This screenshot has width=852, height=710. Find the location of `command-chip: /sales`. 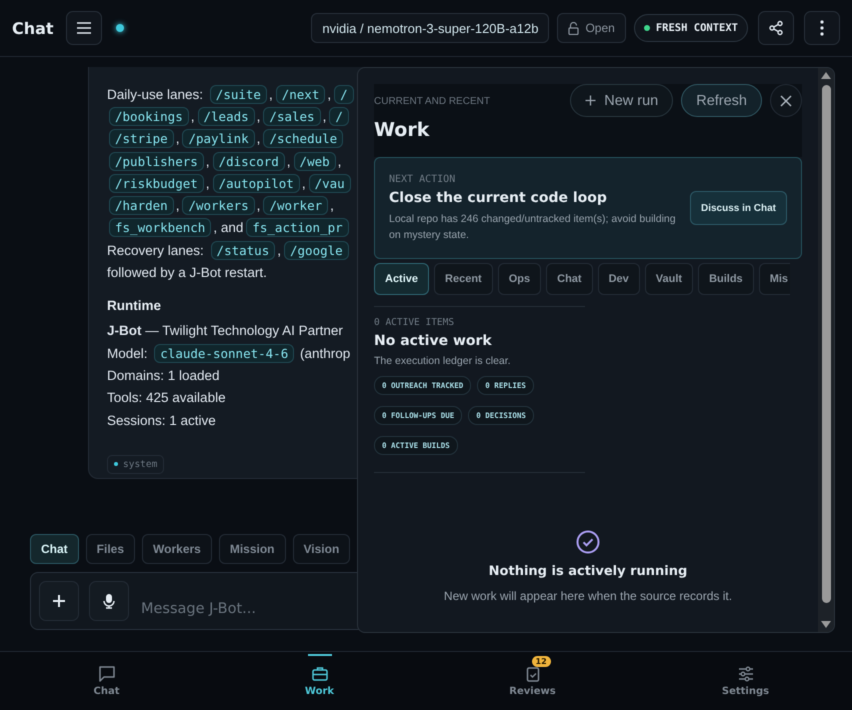

command-chip: /sales is located at coordinates (292, 116).